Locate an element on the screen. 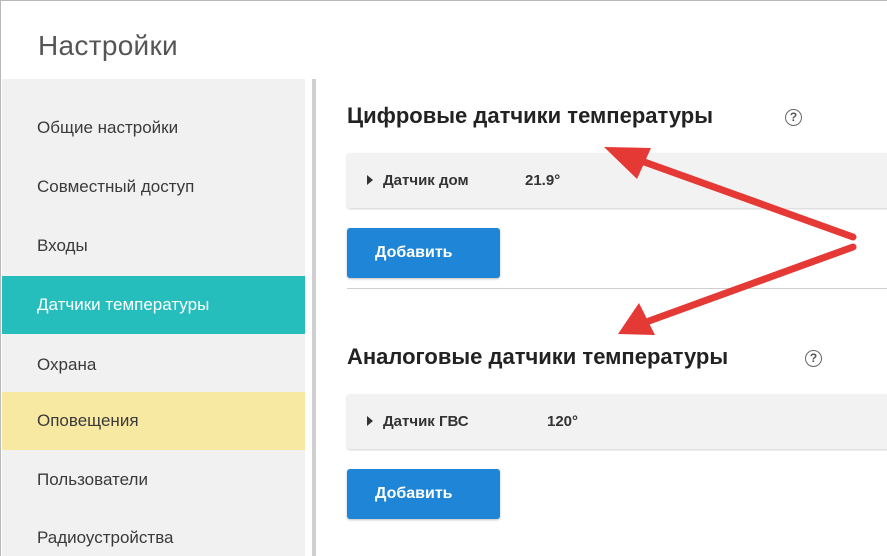 The image size is (887, 556). annotation-arrow-bottom is located at coordinates (737, 289).